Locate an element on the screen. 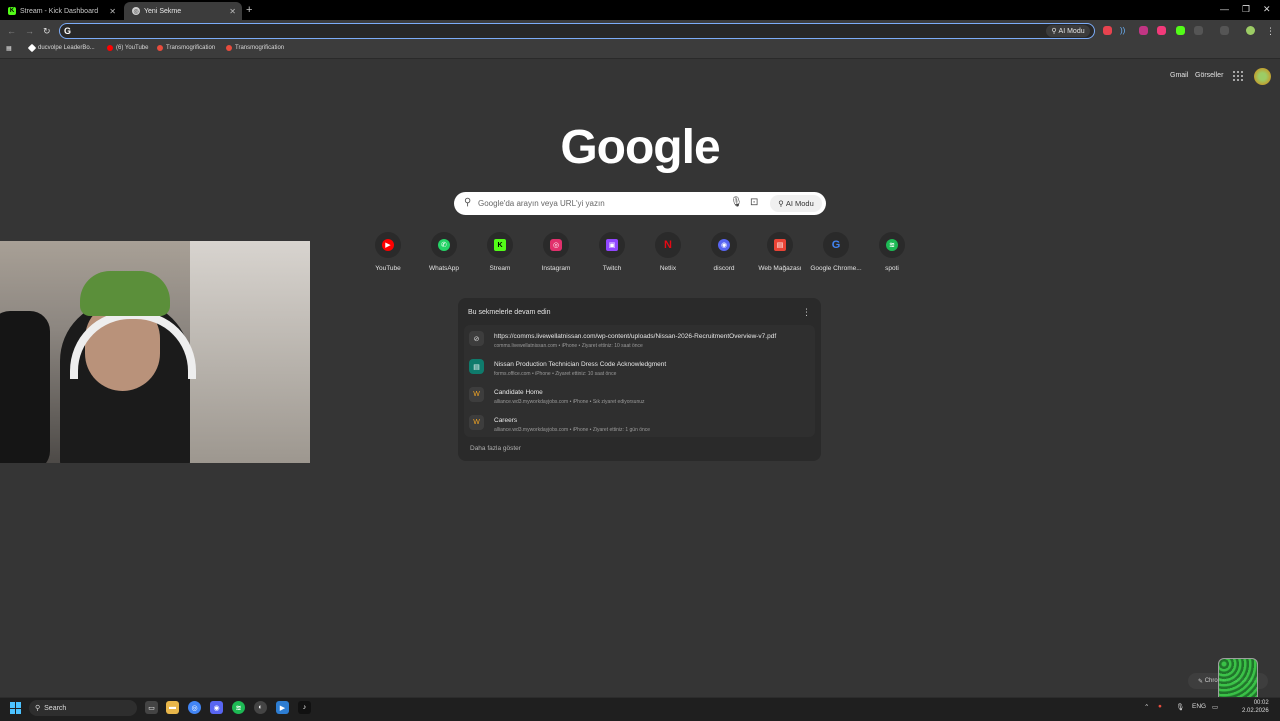  side-panel-icon is located at coordinates (1224, 30).